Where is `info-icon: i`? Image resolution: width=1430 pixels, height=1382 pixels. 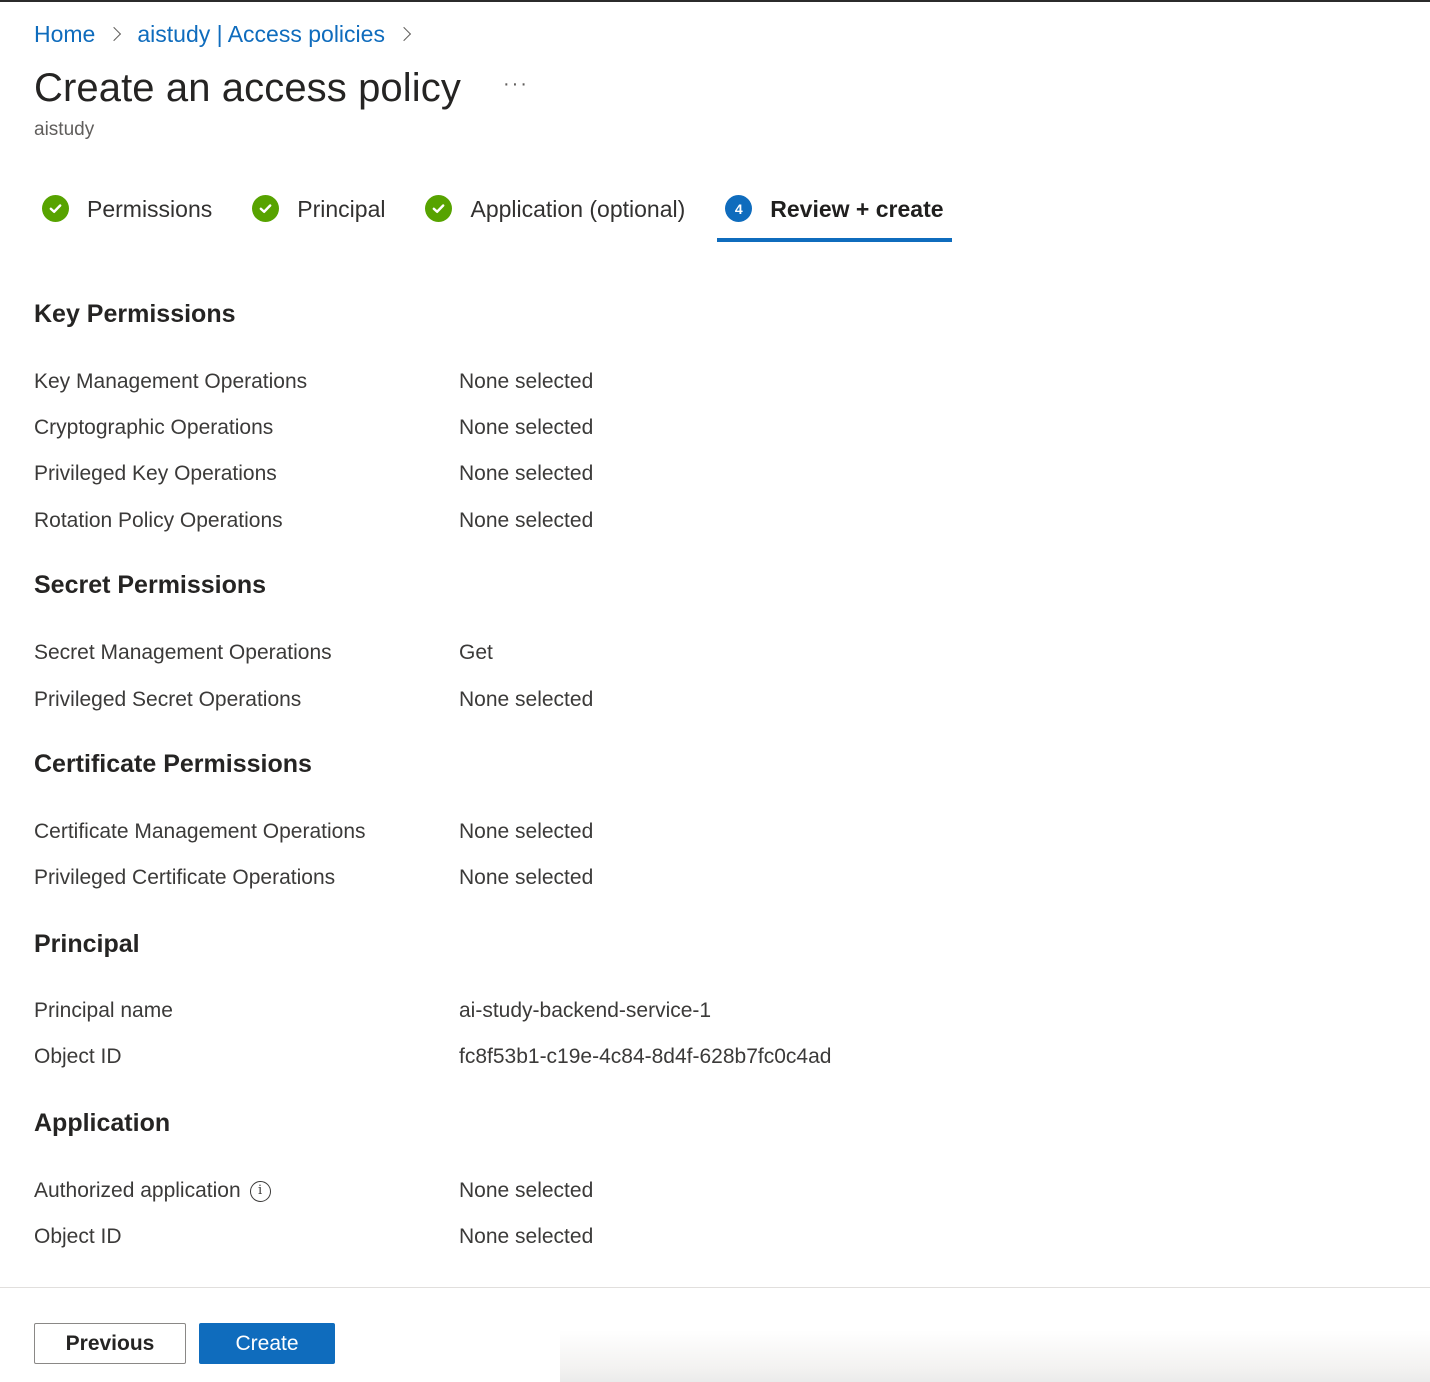
info-icon: i is located at coordinates (260, 1191).